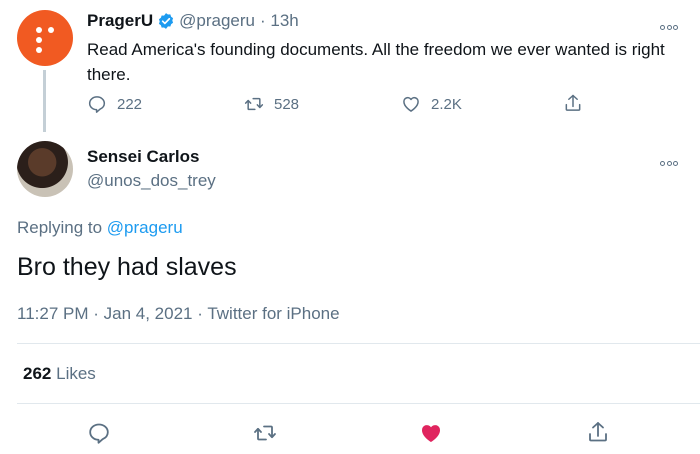  I want to click on like-icon-filled, so click(431, 433).